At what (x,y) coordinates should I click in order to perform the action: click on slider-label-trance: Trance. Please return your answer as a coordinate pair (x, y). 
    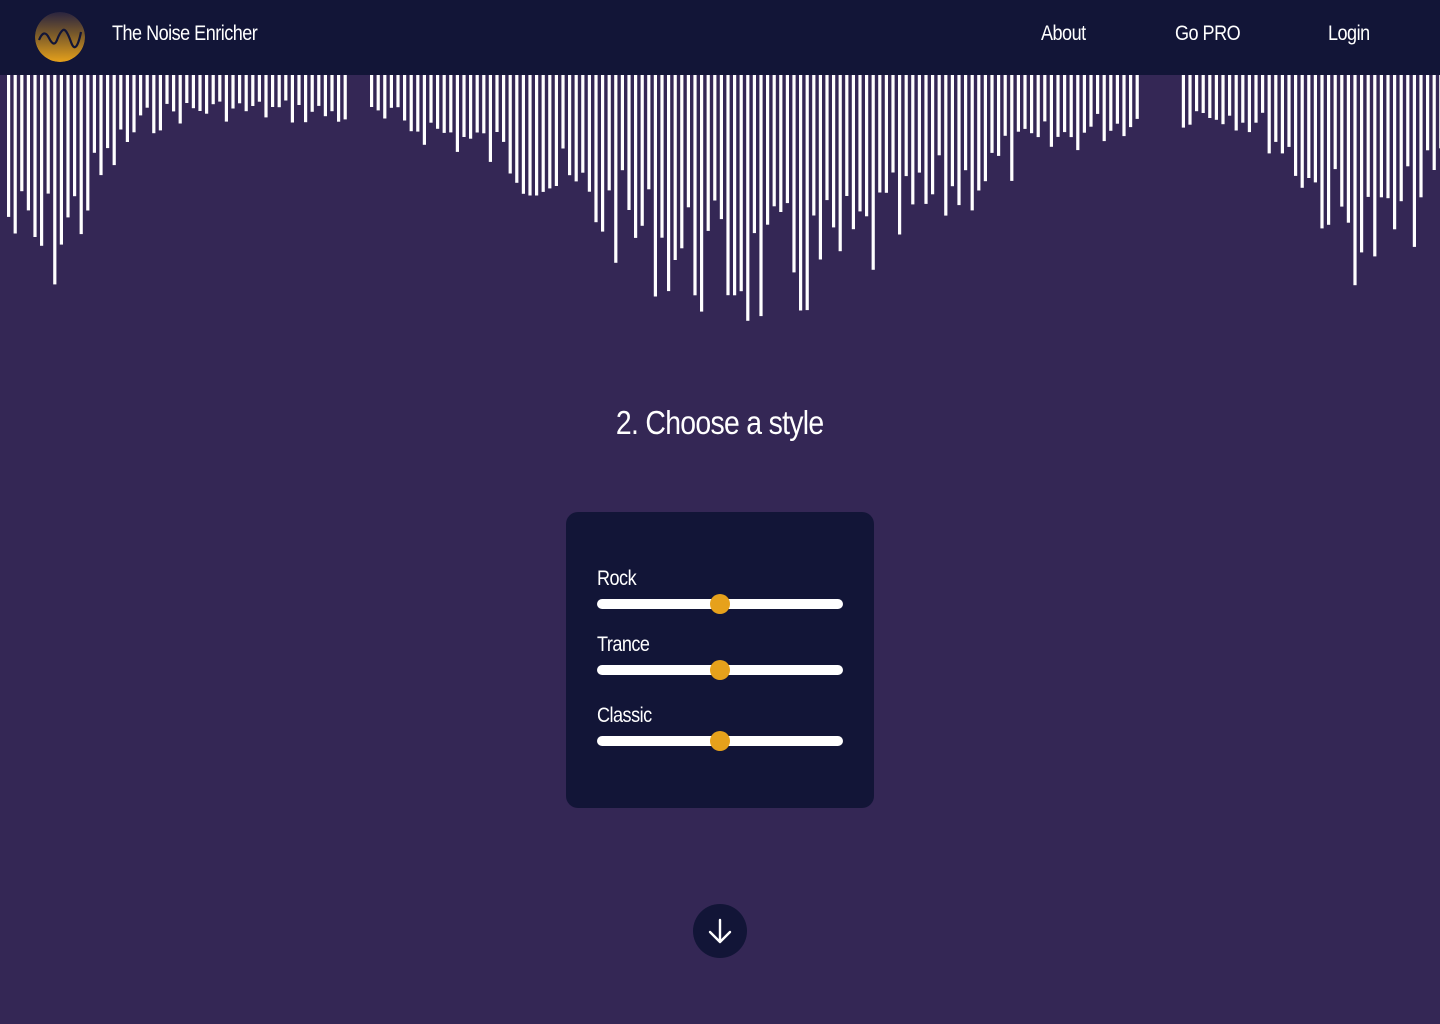
    Looking at the image, I should click on (623, 644).